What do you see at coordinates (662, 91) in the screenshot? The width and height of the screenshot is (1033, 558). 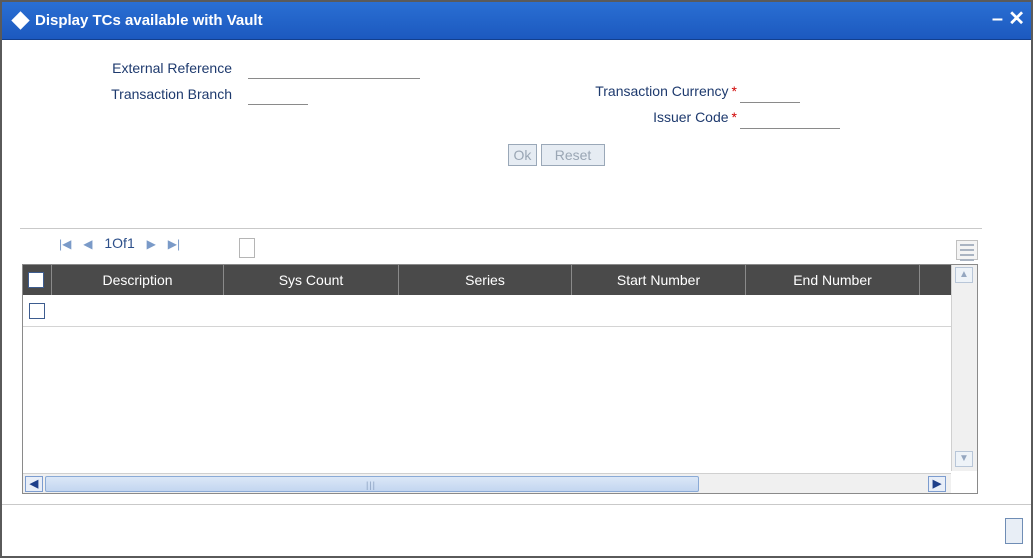 I see `transaction-currency-label-text: Transaction Currency` at bounding box center [662, 91].